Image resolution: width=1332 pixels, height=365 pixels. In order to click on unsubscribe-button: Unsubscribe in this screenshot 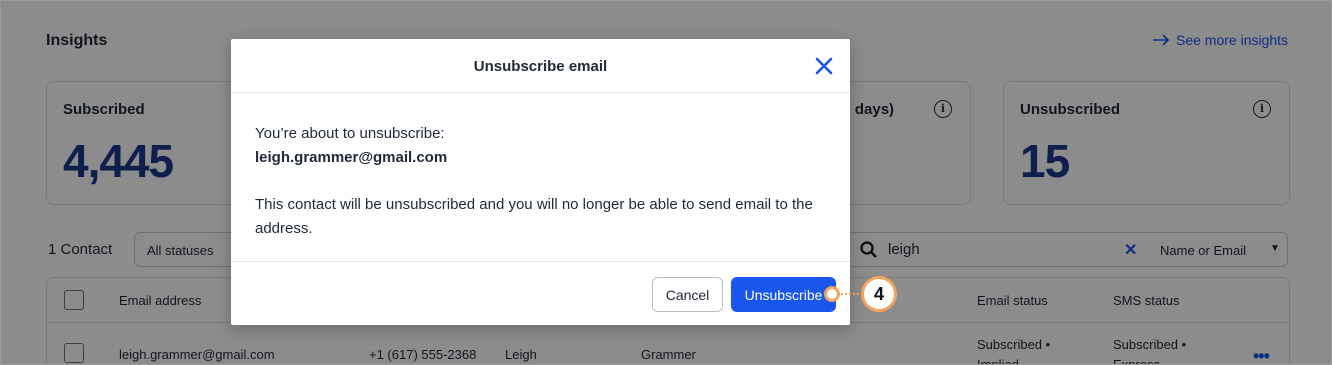, I will do `click(783, 294)`.